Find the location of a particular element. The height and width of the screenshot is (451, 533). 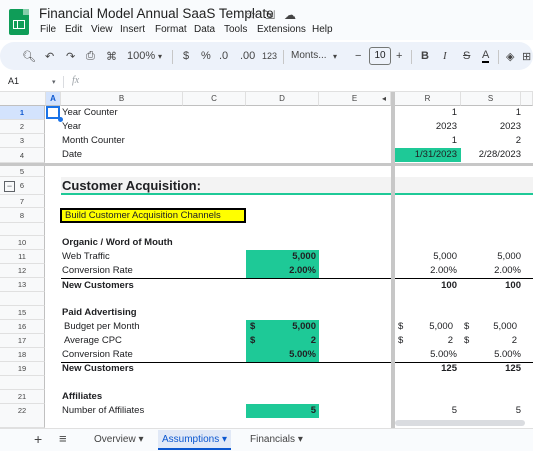

name-box-chevron-icon: ▾ is located at coordinates (54, 82).